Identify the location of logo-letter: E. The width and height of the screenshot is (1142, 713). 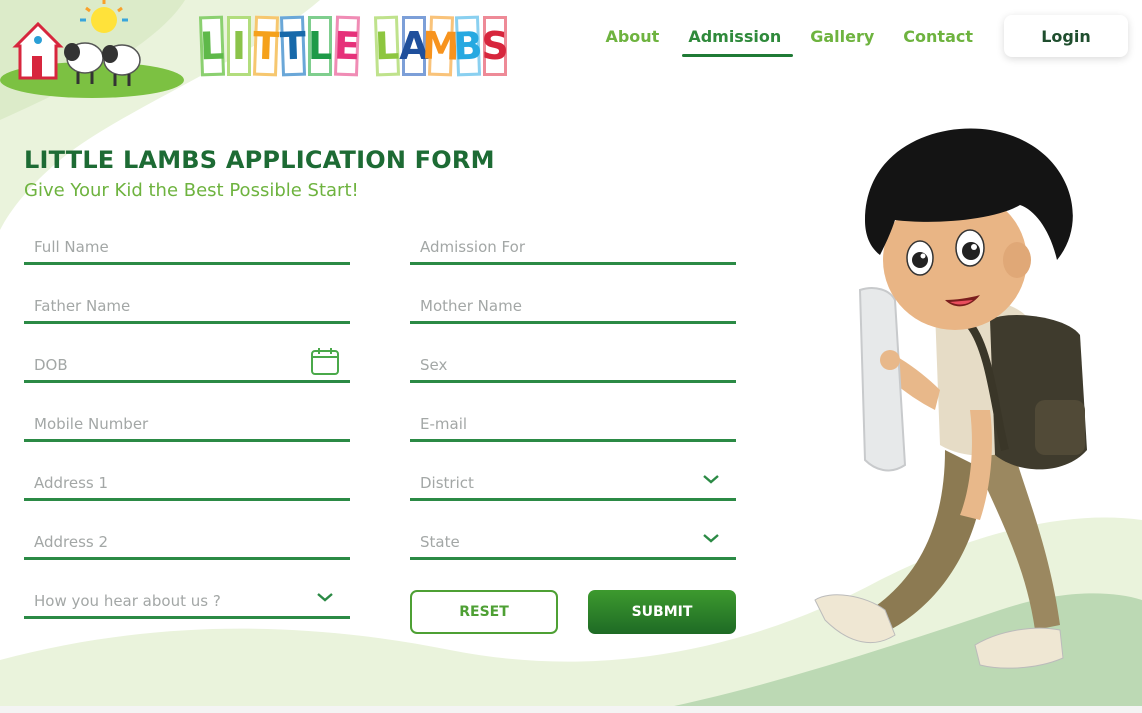
(347, 46).